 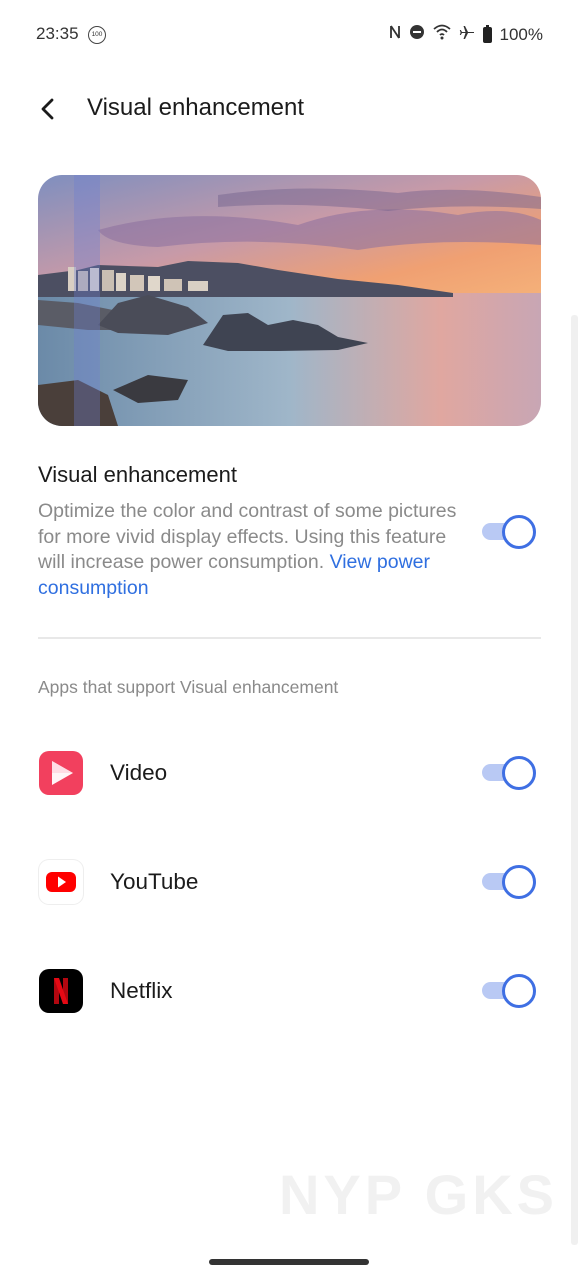 What do you see at coordinates (289, 35) in the screenshot?
I see `status-bar: 23:35 100 100%` at bounding box center [289, 35].